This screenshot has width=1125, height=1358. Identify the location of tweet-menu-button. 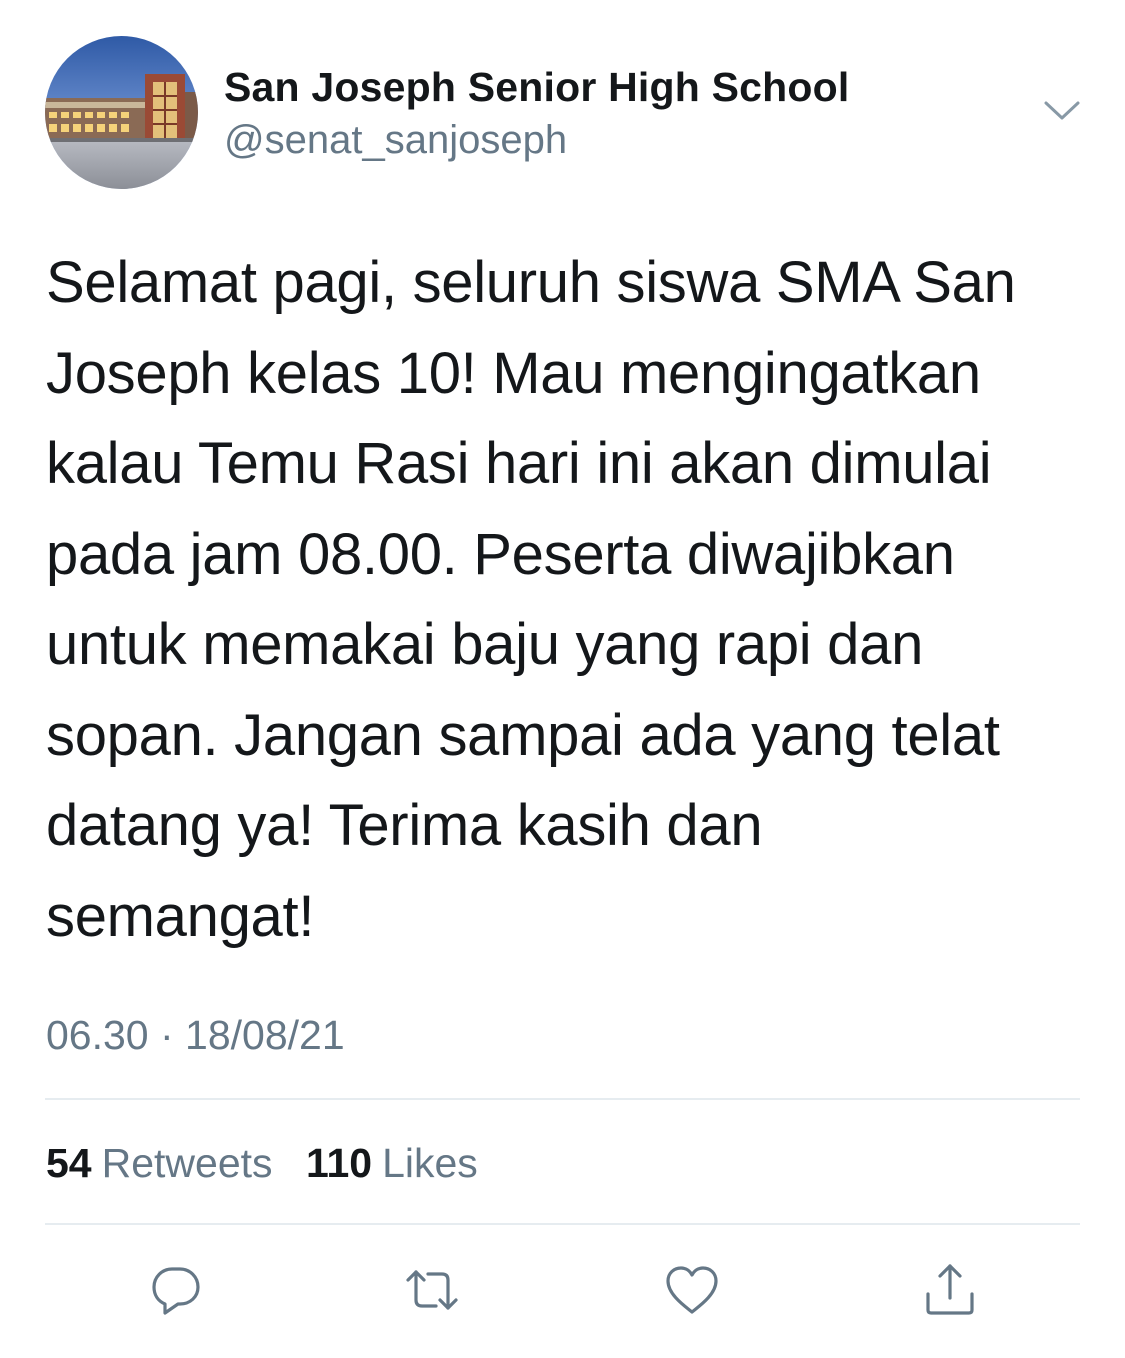
(1062, 112).